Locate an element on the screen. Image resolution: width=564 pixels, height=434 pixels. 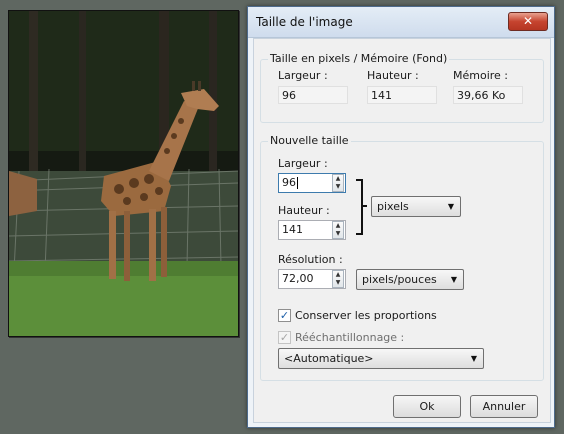
cancel-button: Annuler is located at coordinates (504, 406).